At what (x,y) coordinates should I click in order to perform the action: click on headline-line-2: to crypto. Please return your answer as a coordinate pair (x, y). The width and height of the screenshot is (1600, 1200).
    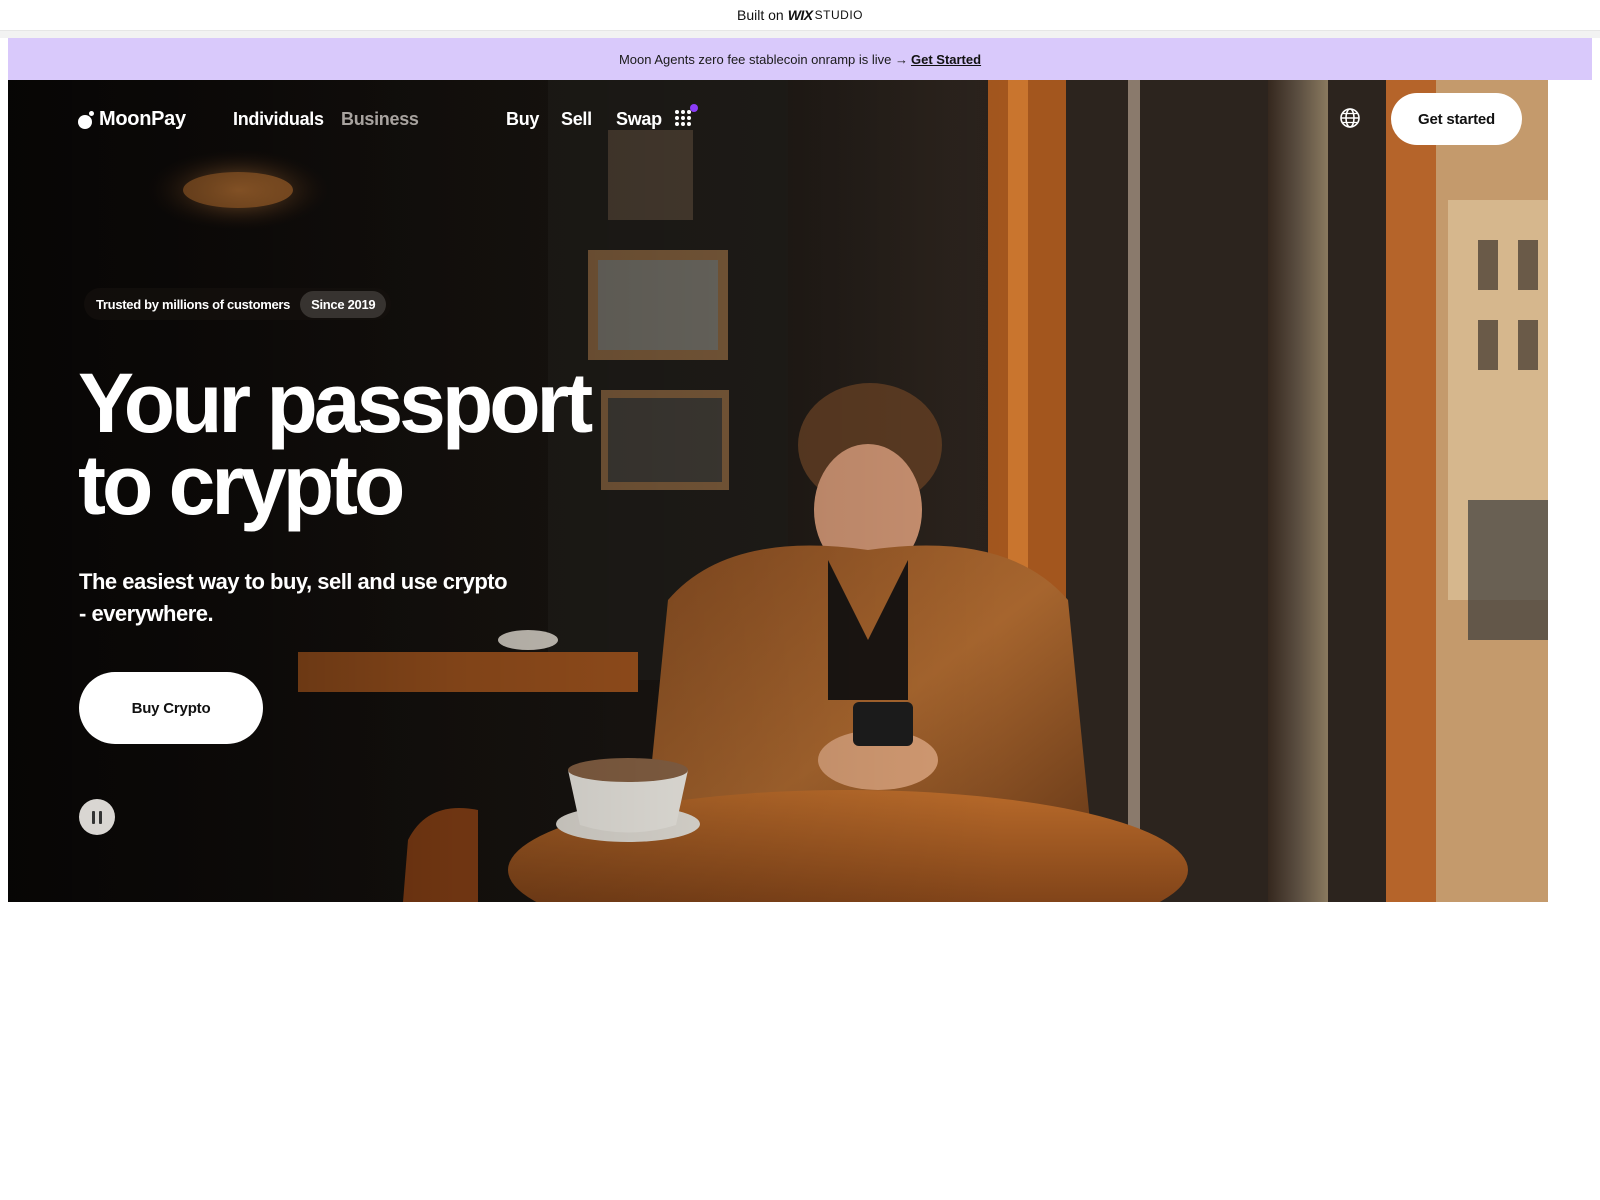
    Looking at the image, I should click on (241, 485).